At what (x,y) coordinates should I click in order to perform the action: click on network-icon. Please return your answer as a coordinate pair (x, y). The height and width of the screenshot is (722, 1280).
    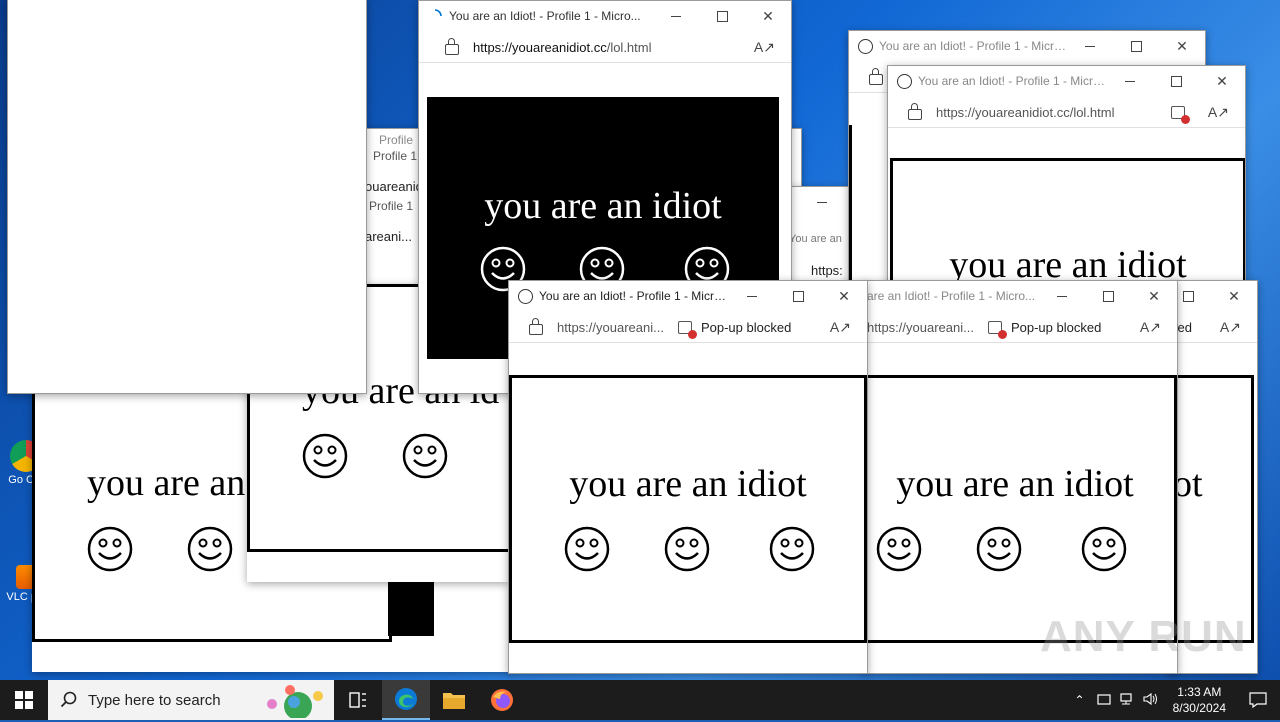
    Looking at the image, I should click on (1127, 700).